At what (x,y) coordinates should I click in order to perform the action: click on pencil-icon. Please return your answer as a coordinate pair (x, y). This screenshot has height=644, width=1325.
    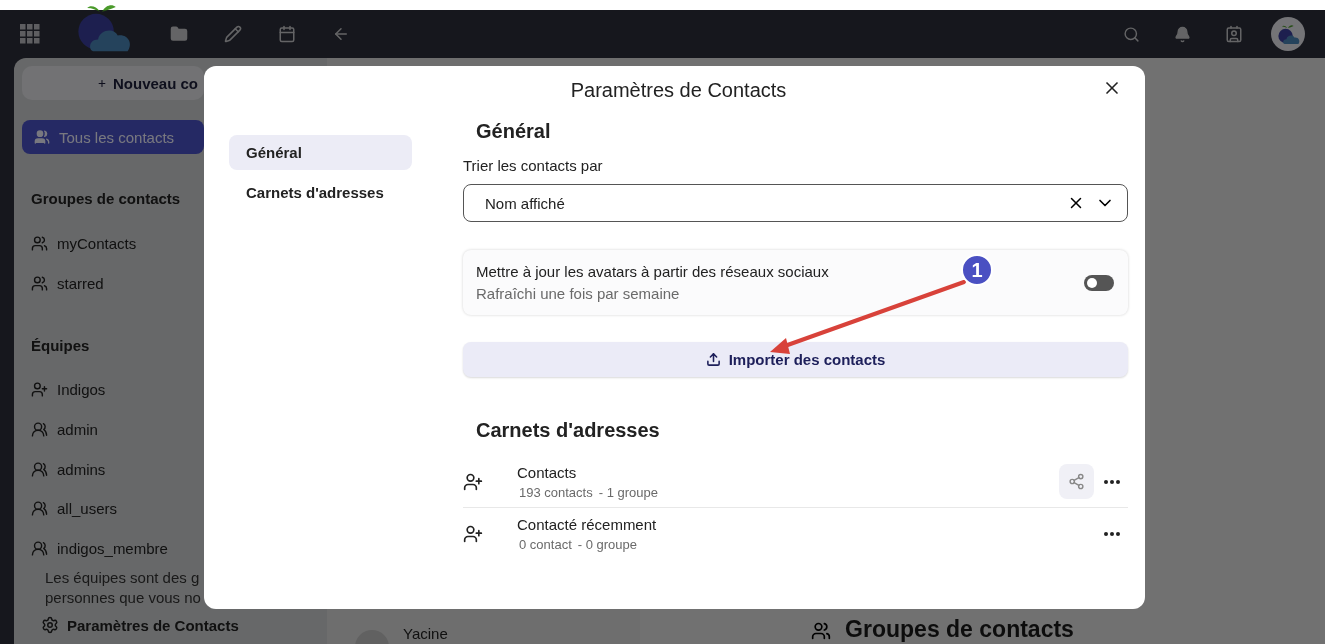
    Looking at the image, I should click on (233, 34).